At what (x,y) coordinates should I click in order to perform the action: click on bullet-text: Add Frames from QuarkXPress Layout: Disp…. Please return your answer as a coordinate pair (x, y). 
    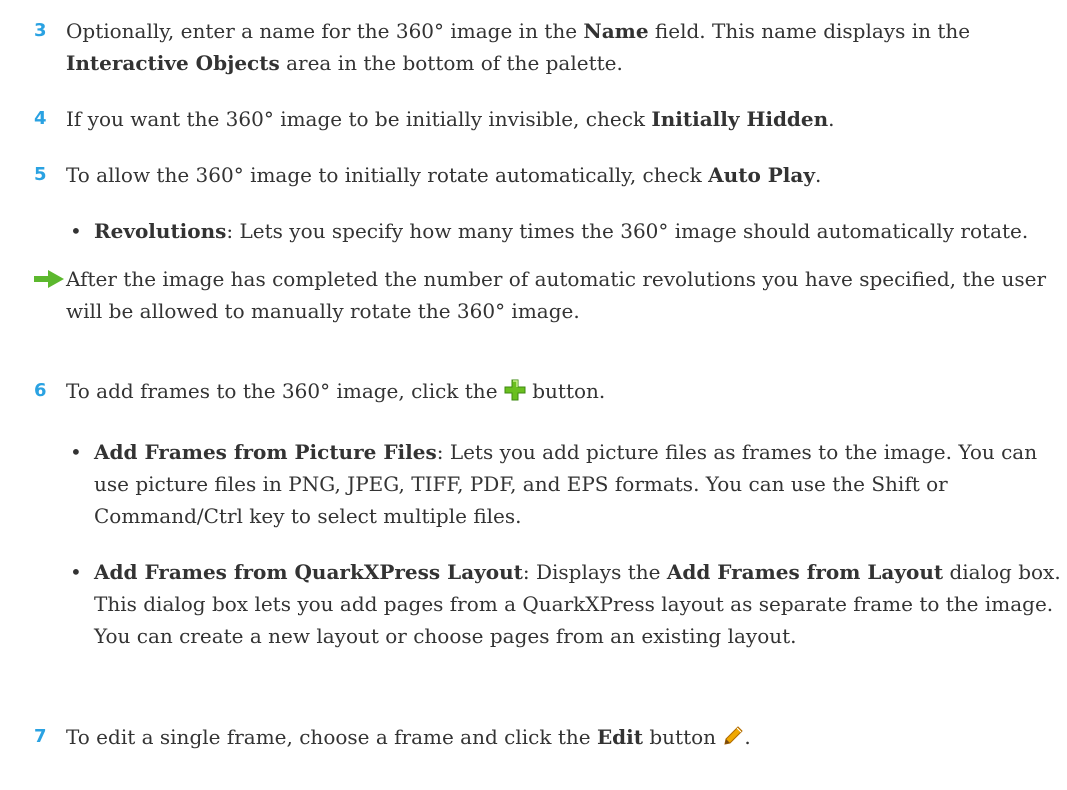
    Looking at the image, I should click on (577, 604).